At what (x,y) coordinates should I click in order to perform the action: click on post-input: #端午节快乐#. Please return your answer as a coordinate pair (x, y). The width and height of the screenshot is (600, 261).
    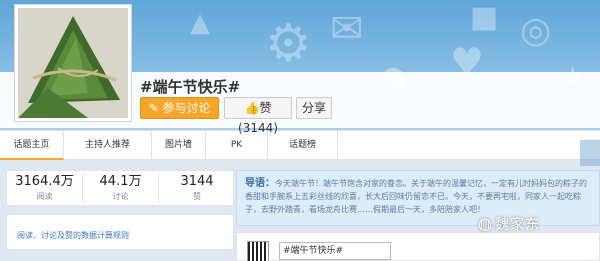
    Looking at the image, I should click on (335, 251).